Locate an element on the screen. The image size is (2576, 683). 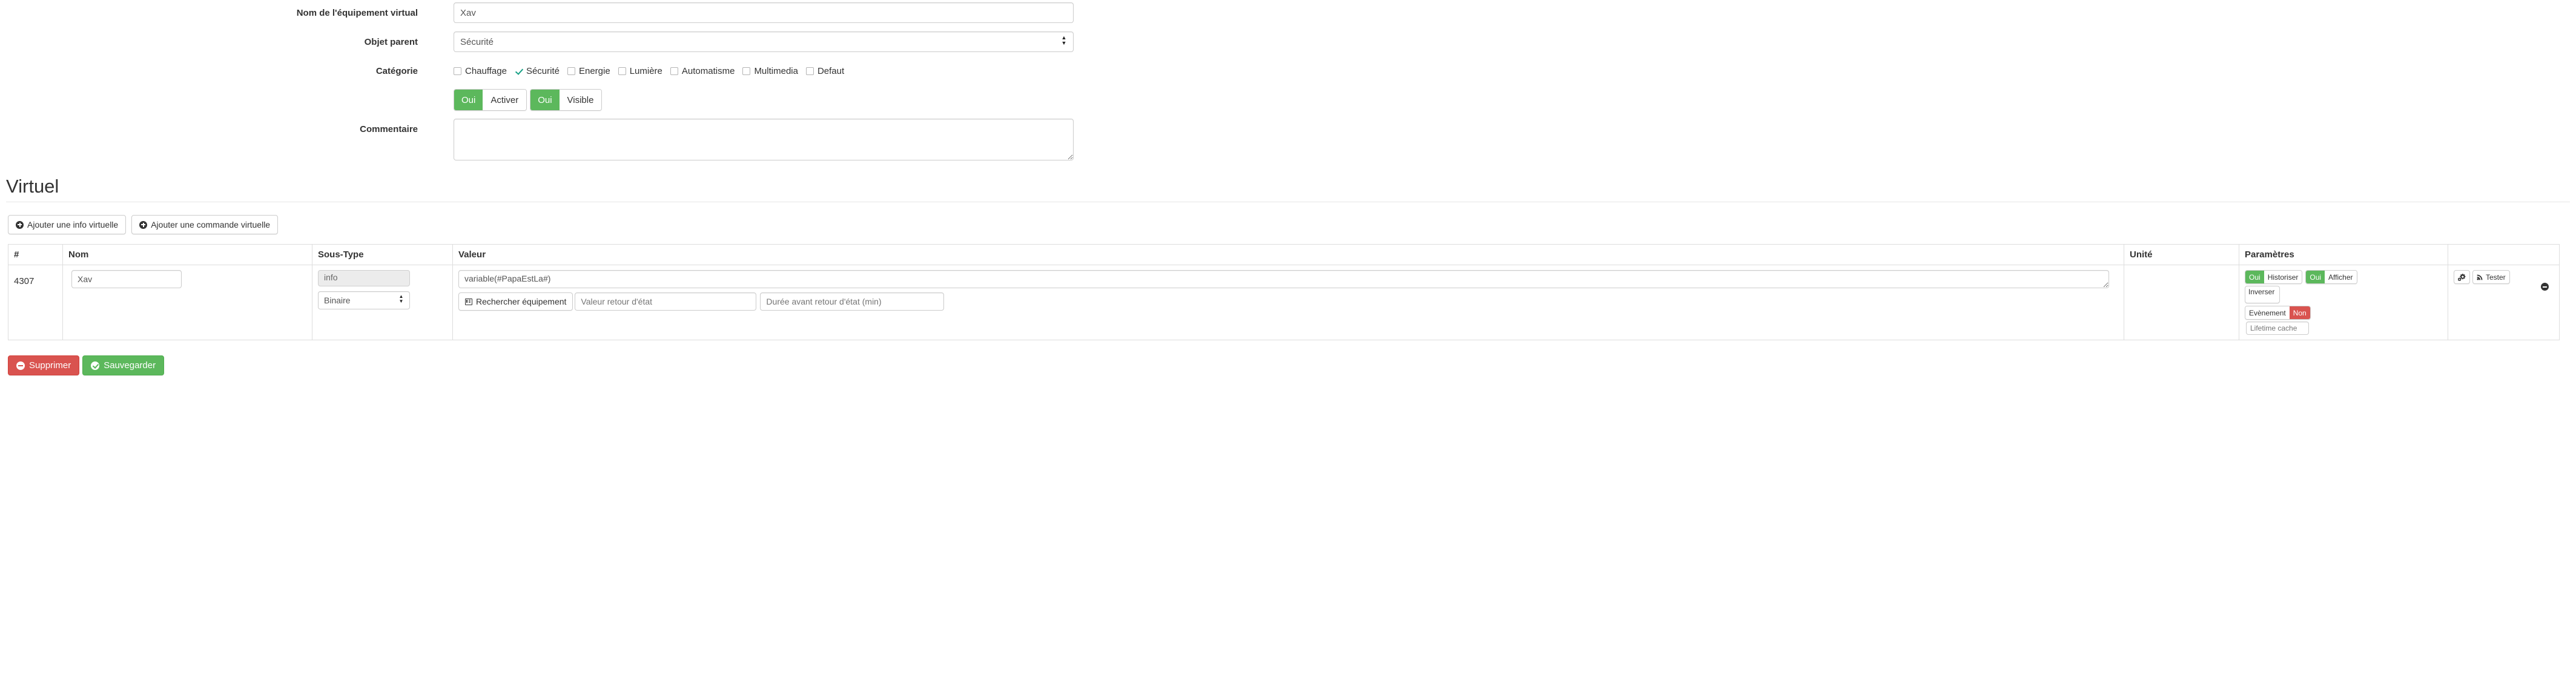
category-item-chauffage: Chauffage is located at coordinates (480, 71).